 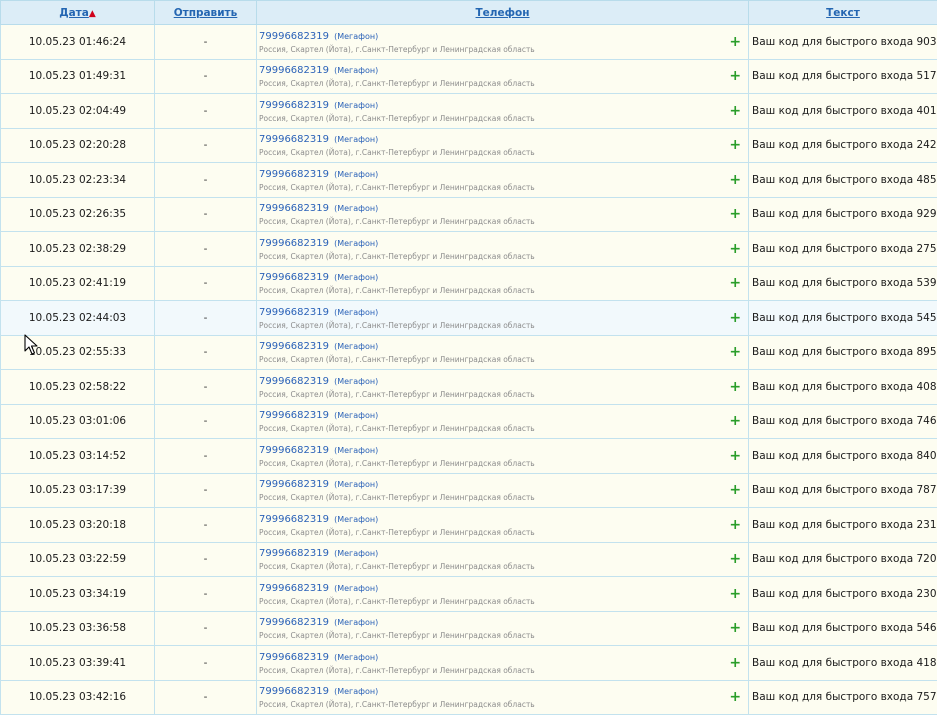 I want to click on text-column-header: Текст, so click(x=843, y=13).